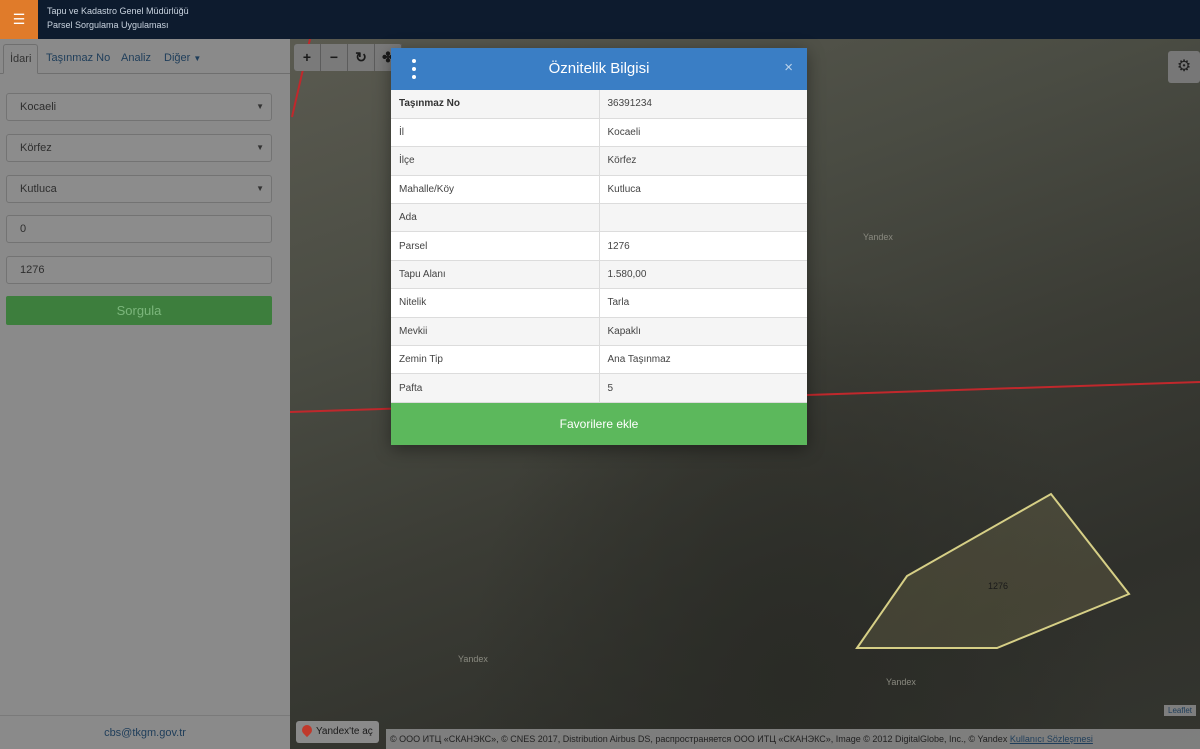  I want to click on yandex-open-button: Yandex'te aç, so click(337, 732).